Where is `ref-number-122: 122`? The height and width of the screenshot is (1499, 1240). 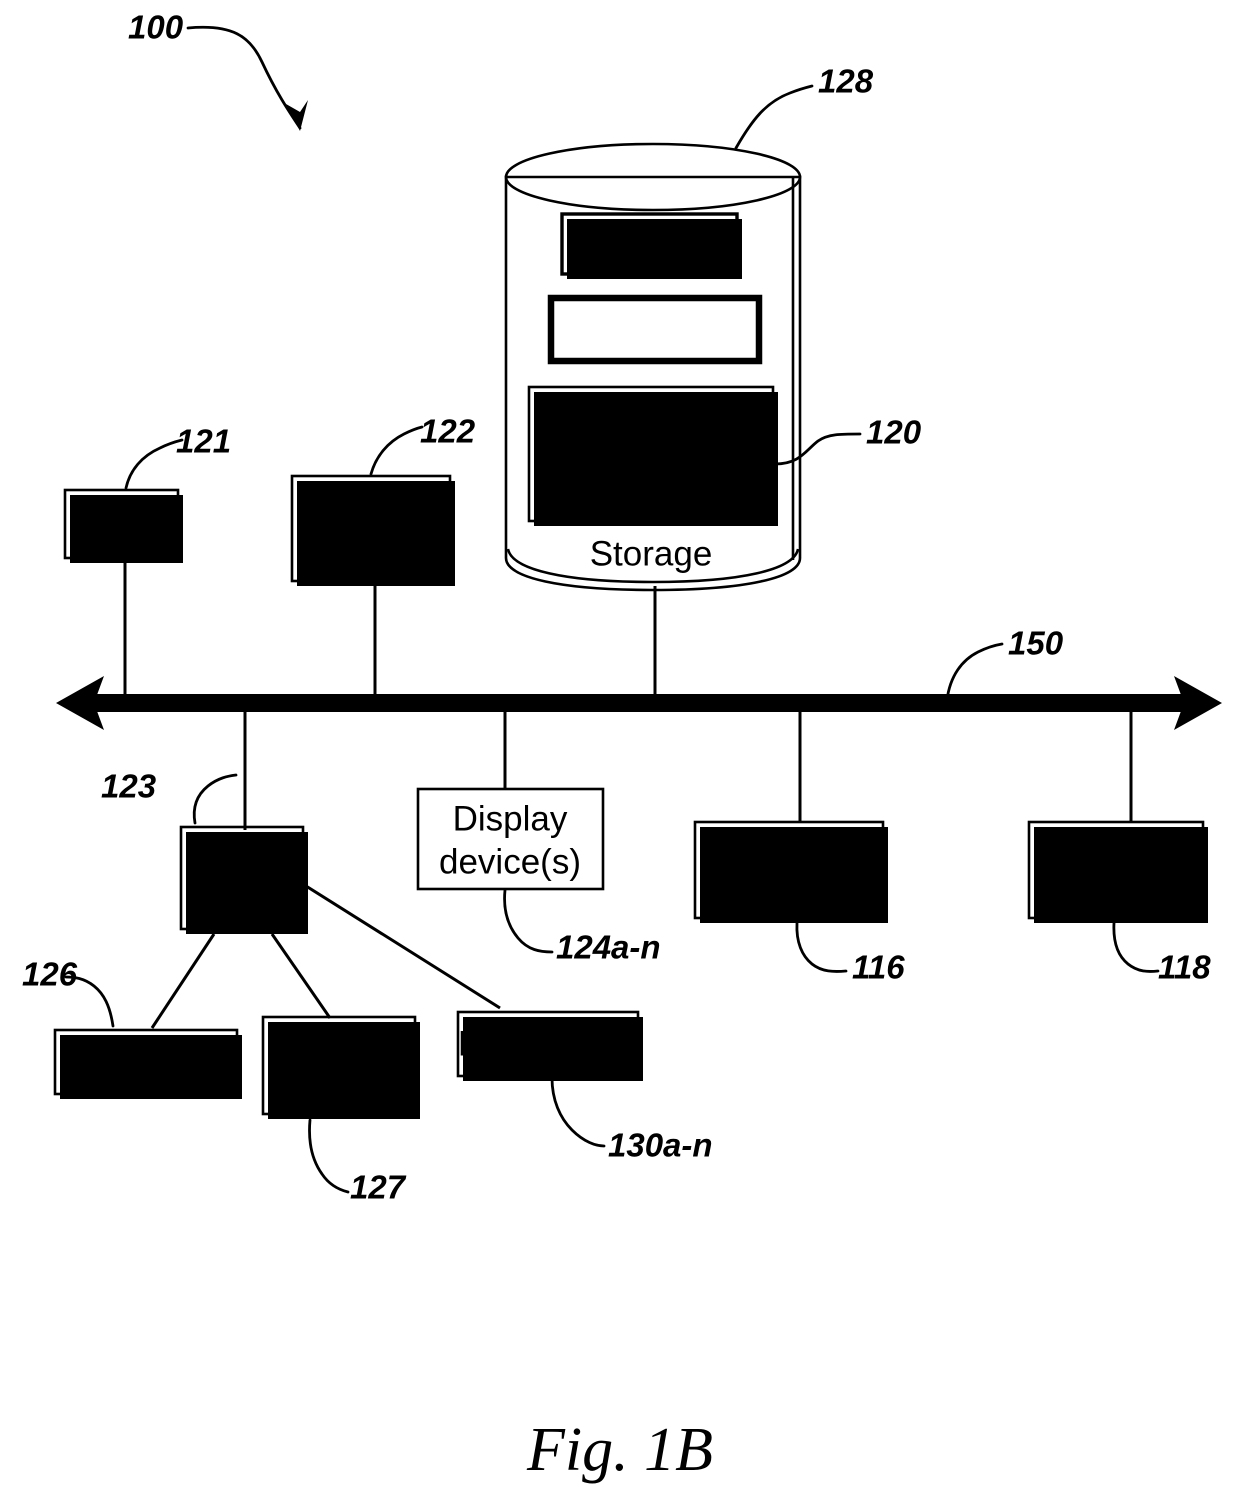 ref-number-122: 122 is located at coordinates (448, 431).